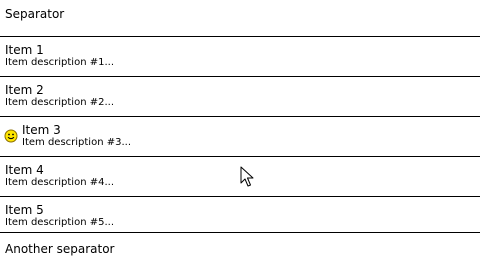 The height and width of the screenshot is (272, 480). I want to click on item-title: Item 1, so click(24, 50).